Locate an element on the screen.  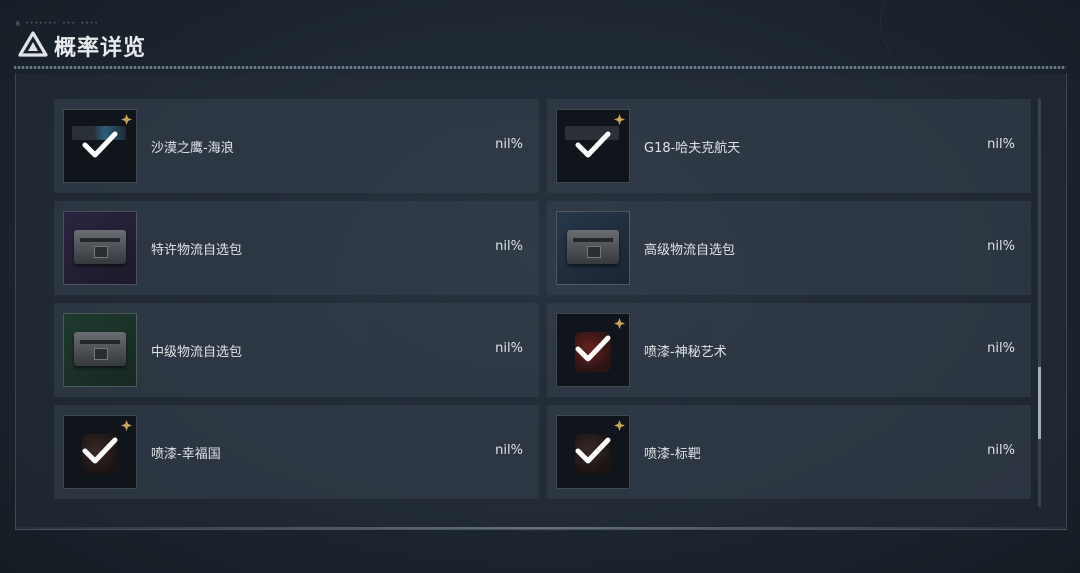
item-card: 喷漆-幸福国 nil% is located at coordinates (296, 452).